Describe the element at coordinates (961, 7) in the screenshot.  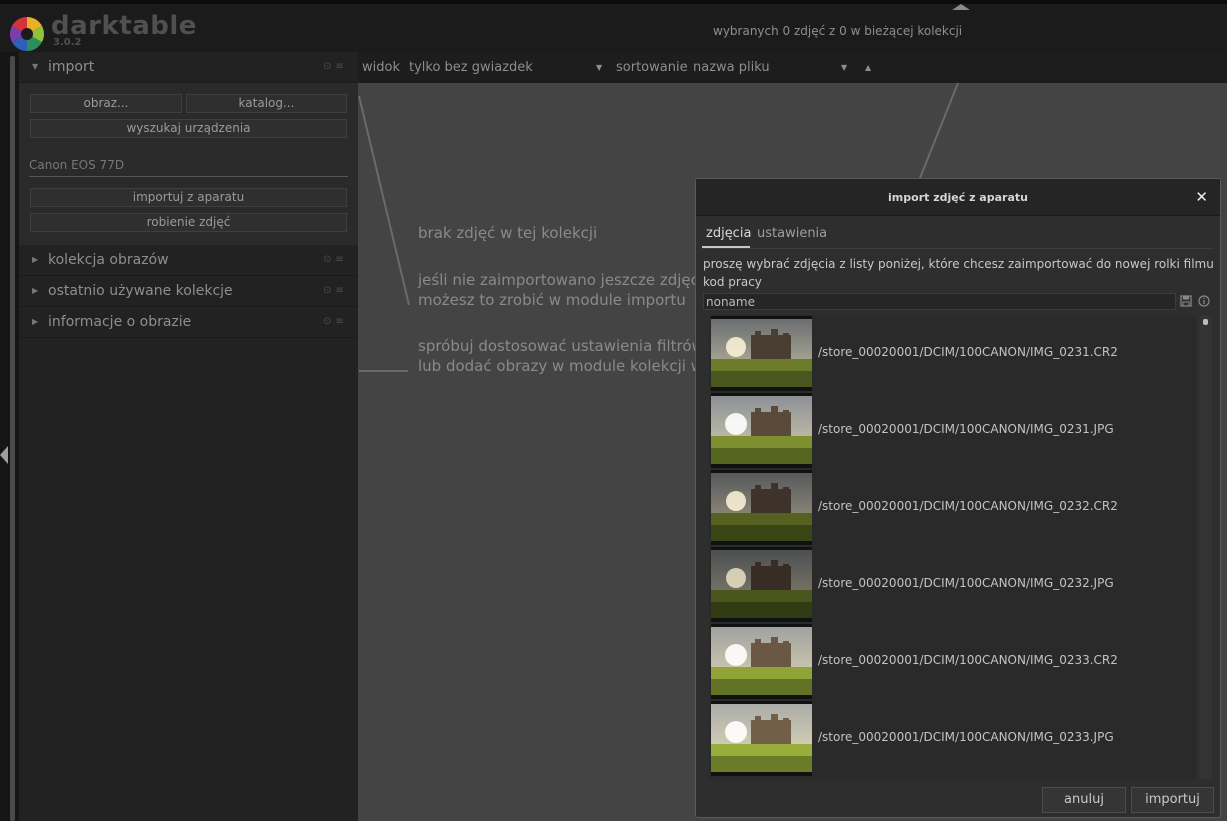
I see `top-panel-toggle-icon` at that location.